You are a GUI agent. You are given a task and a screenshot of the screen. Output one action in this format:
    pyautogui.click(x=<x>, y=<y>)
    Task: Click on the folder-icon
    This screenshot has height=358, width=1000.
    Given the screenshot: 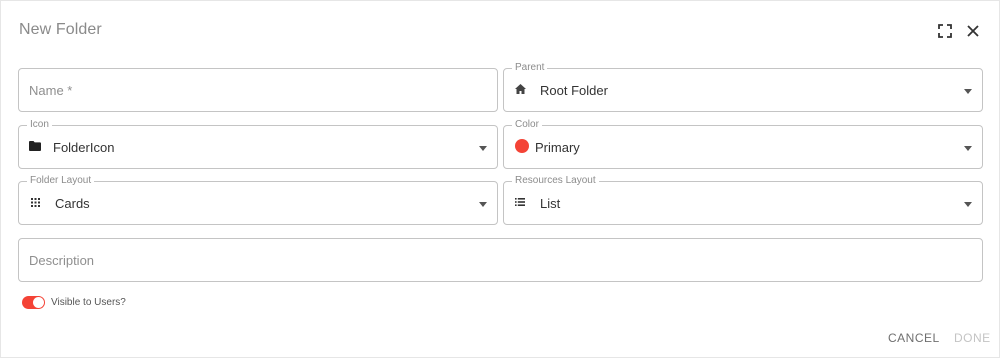 What is the action you would take?
    pyautogui.click(x=35, y=146)
    